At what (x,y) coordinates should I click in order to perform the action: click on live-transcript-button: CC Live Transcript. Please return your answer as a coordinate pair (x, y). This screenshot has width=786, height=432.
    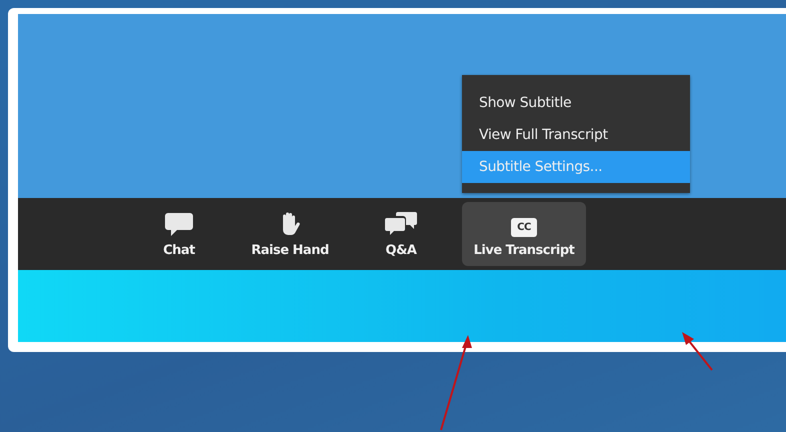
    Looking at the image, I should click on (524, 234).